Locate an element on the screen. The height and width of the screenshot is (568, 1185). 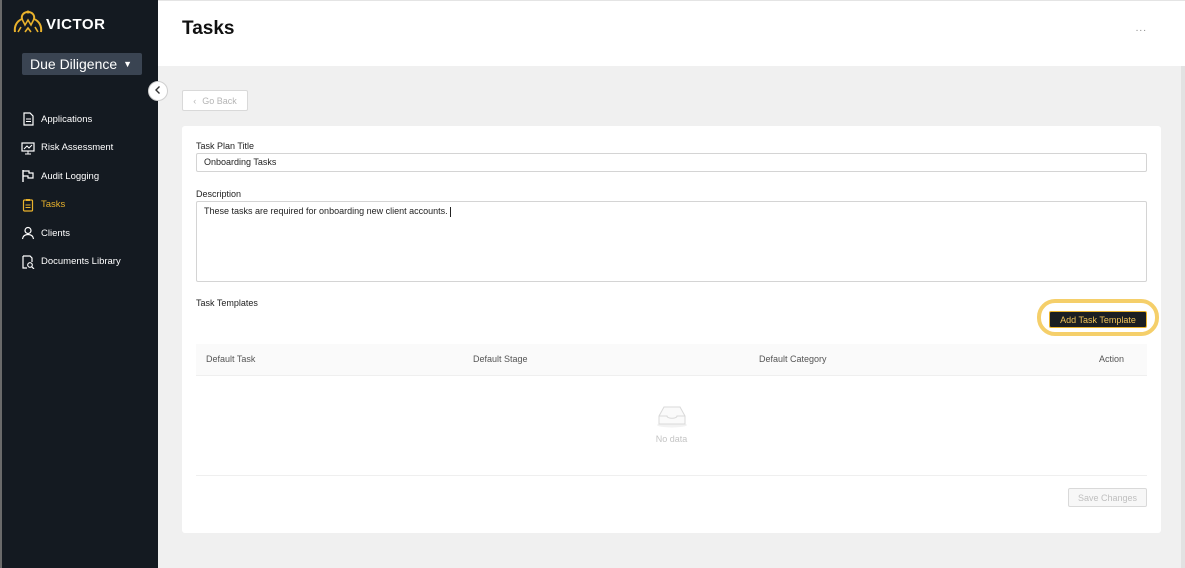
sidebar-item-applications: Applications is located at coordinates (81, 119).